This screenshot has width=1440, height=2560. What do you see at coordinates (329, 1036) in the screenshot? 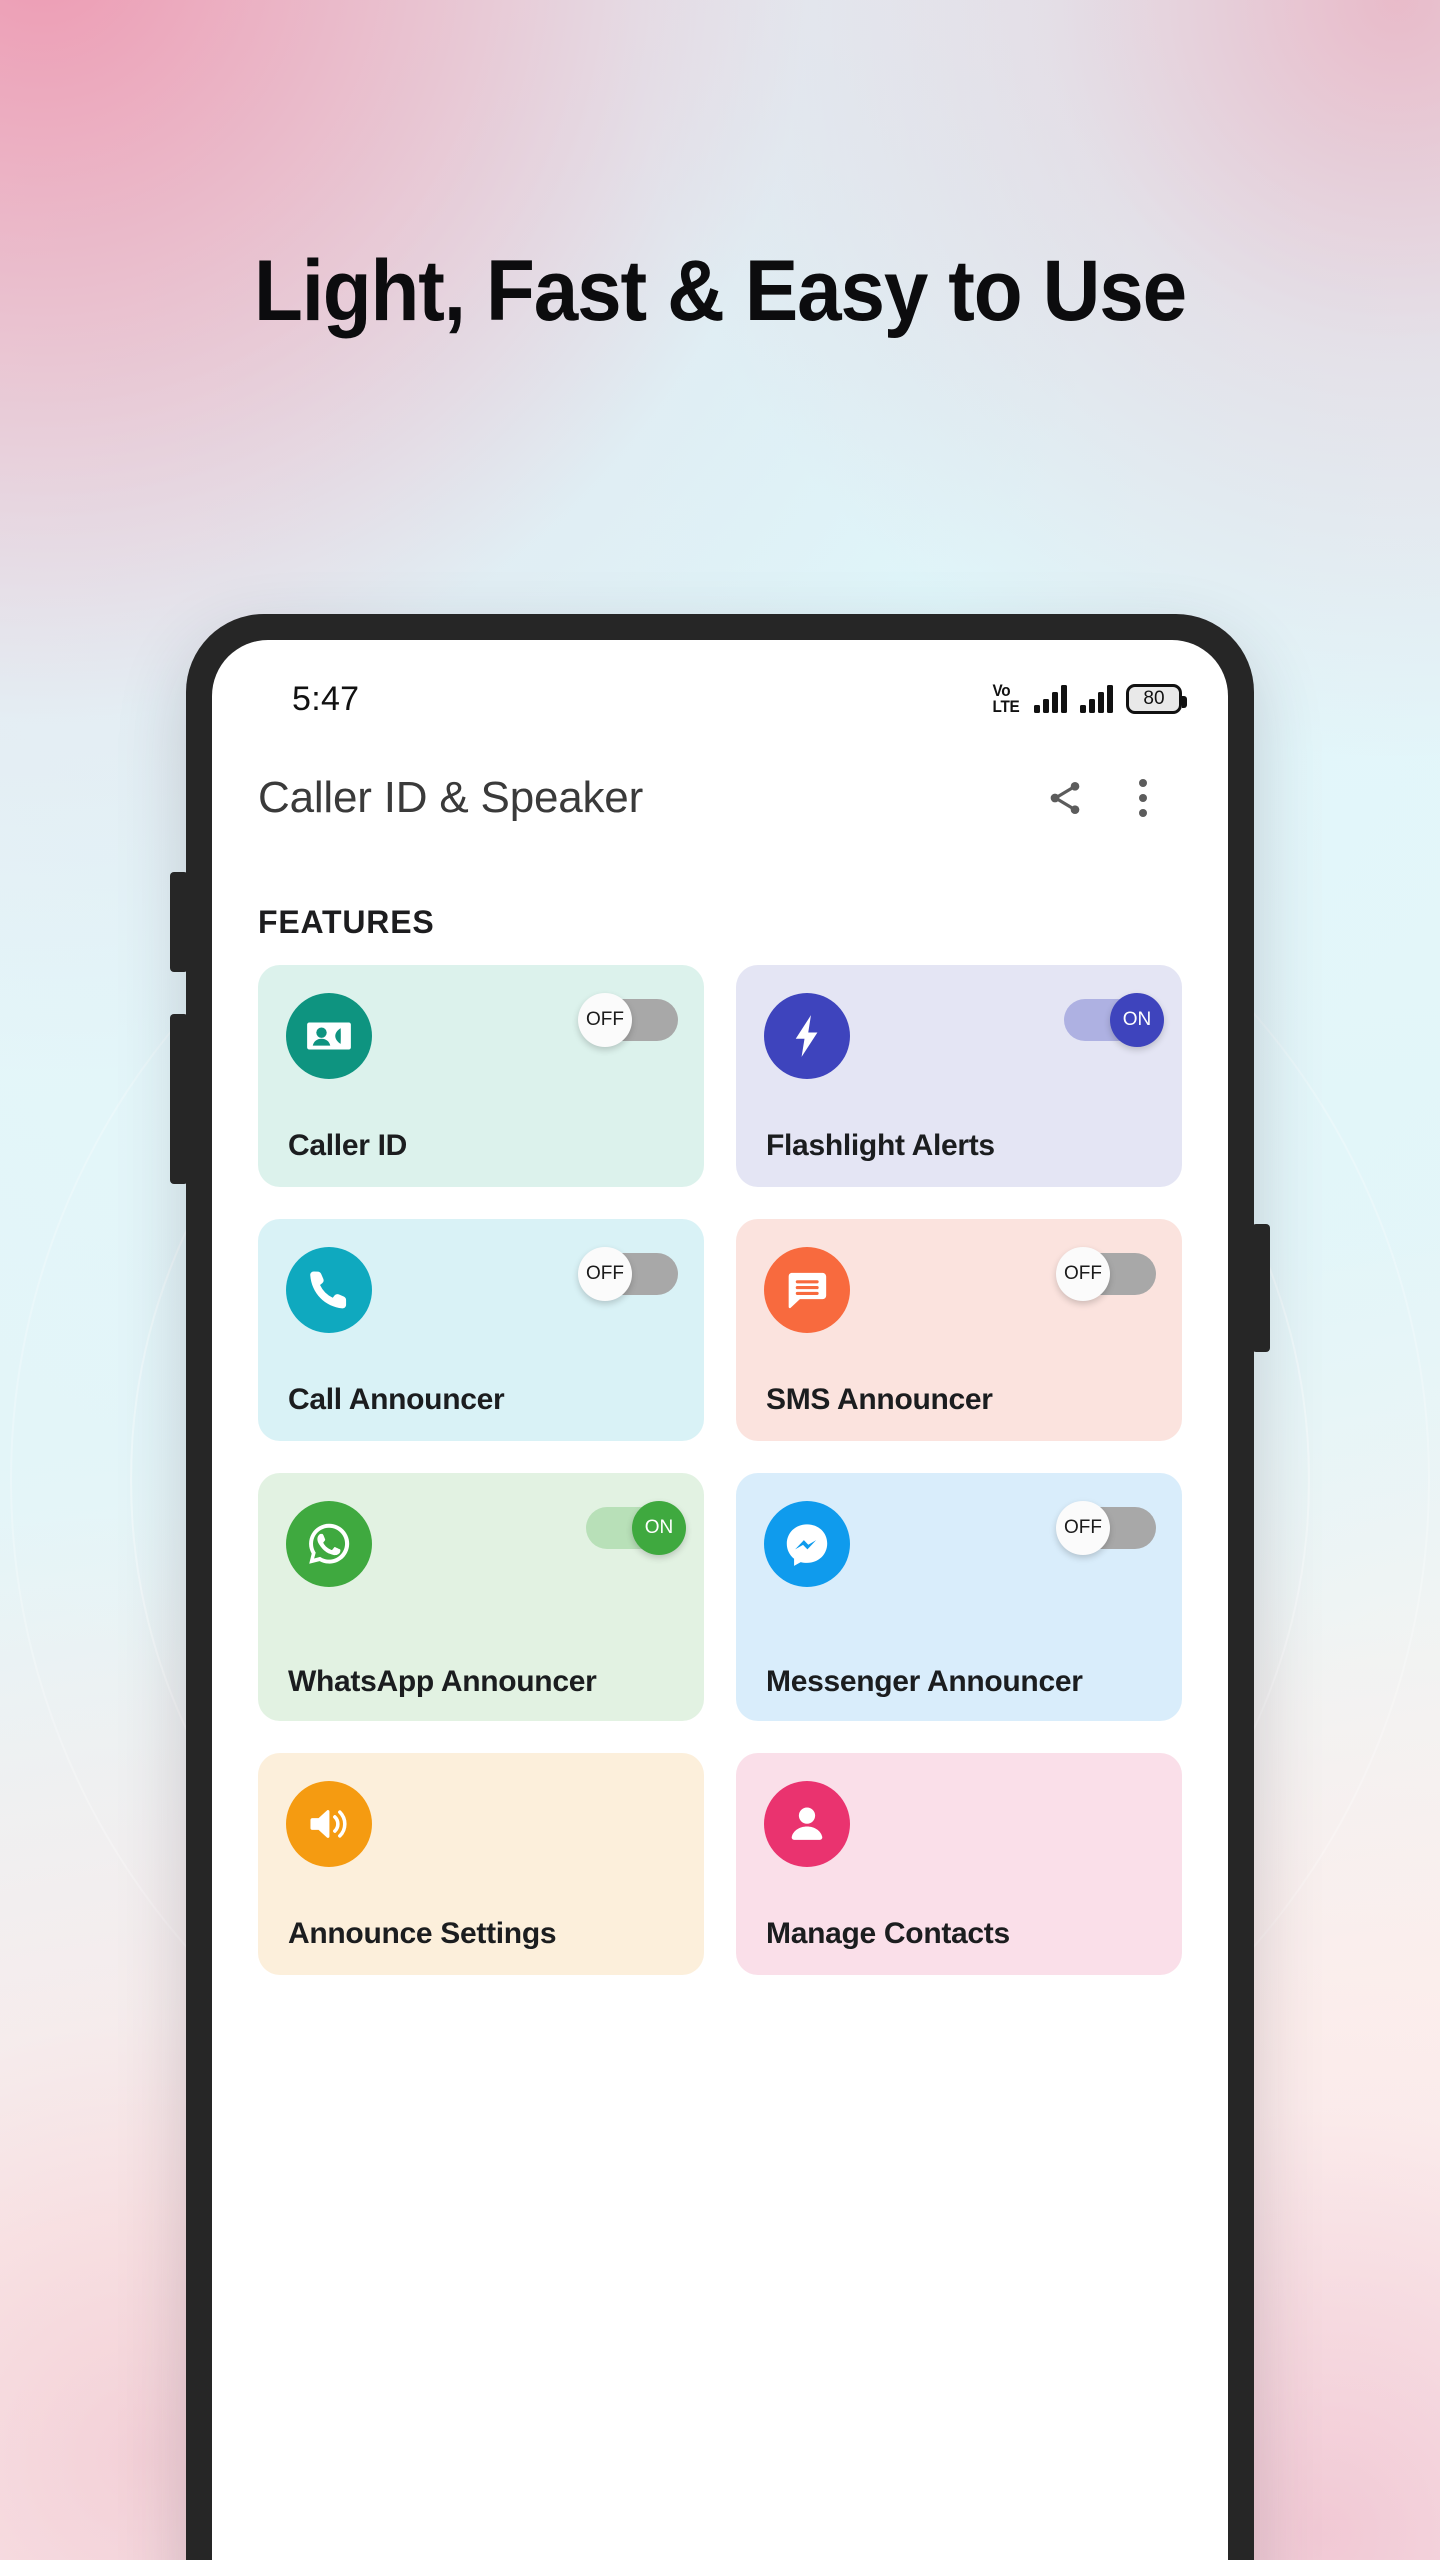
I see `contact-card-icon` at bounding box center [329, 1036].